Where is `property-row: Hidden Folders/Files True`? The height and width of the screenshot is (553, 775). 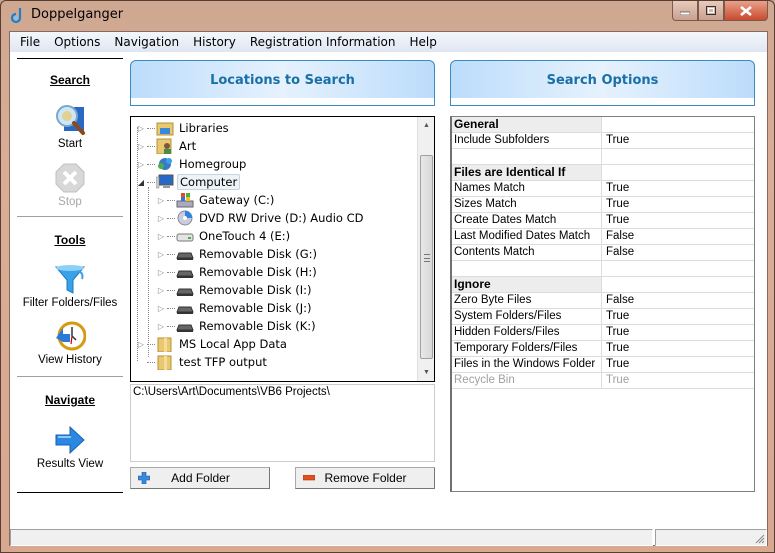
property-row: Hidden Folders/Files True is located at coordinates (603, 333).